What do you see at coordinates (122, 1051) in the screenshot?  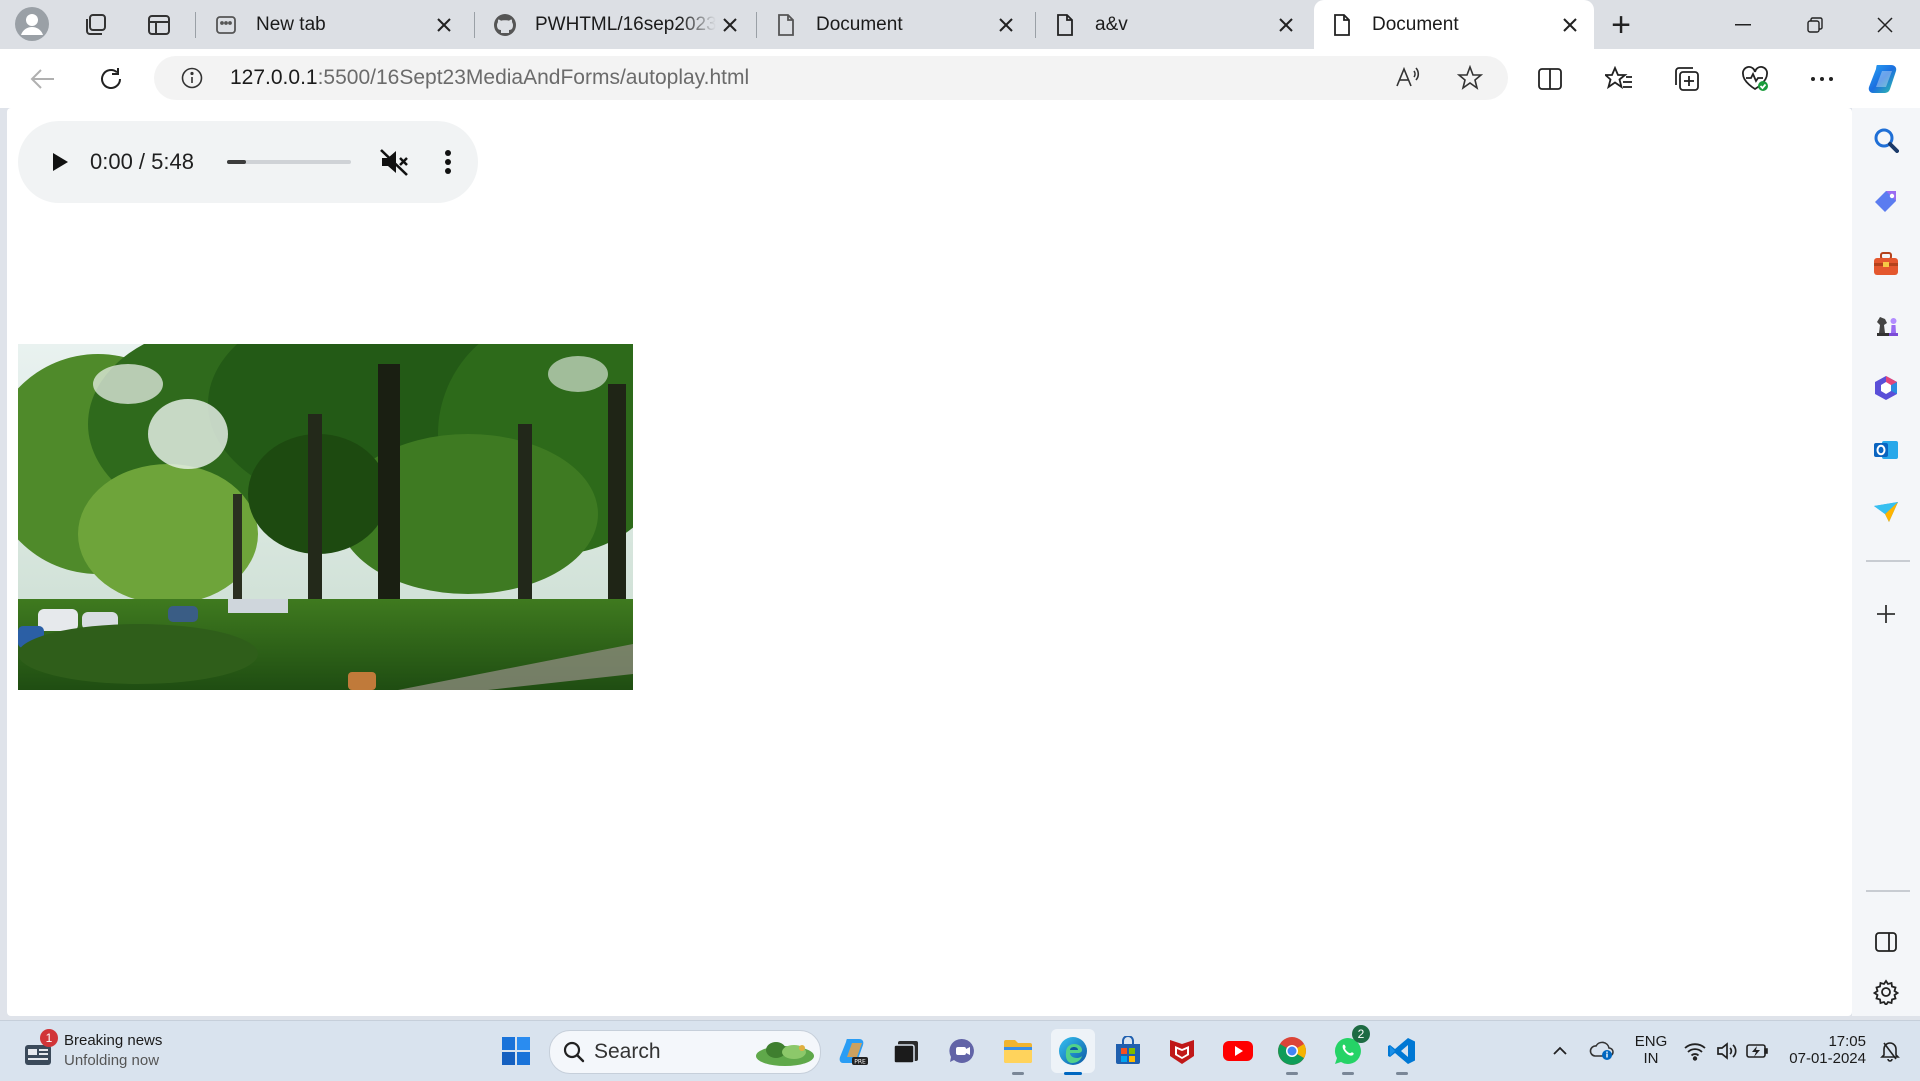 I see `news-widget: 1 Breaking news Unfolding now` at bounding box center [122, 1051].